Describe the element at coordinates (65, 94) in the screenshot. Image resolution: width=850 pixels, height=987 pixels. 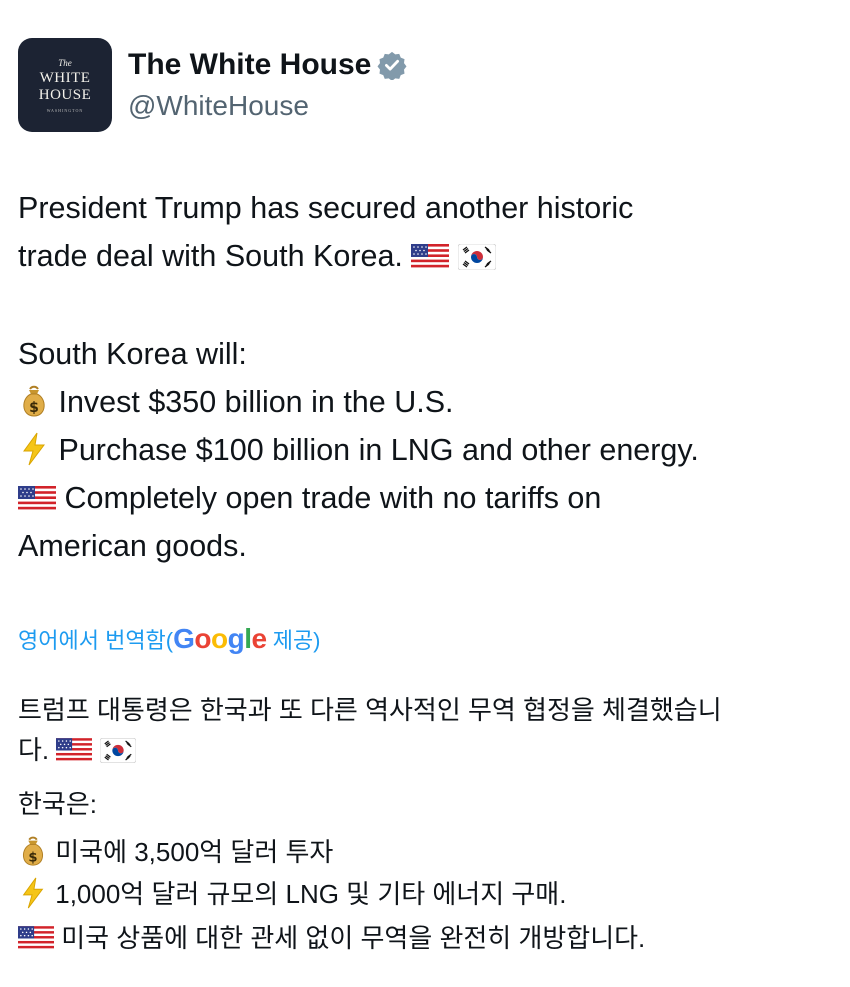
I see `avatar-house: HOUSE` at that location.